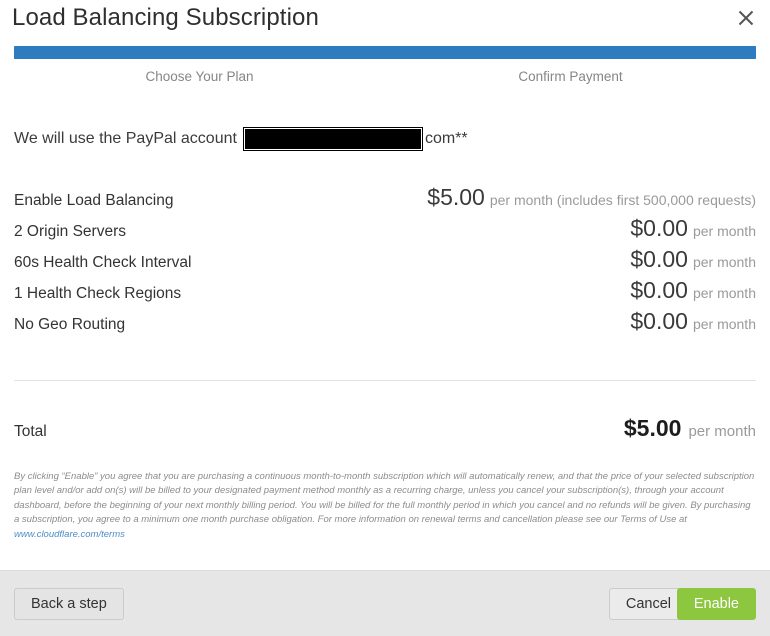  What do you see at coordinates (94, 200) in the screenshot?
I see `line-item-name: Enable Load Balancing` at bounding box center [94, 200].